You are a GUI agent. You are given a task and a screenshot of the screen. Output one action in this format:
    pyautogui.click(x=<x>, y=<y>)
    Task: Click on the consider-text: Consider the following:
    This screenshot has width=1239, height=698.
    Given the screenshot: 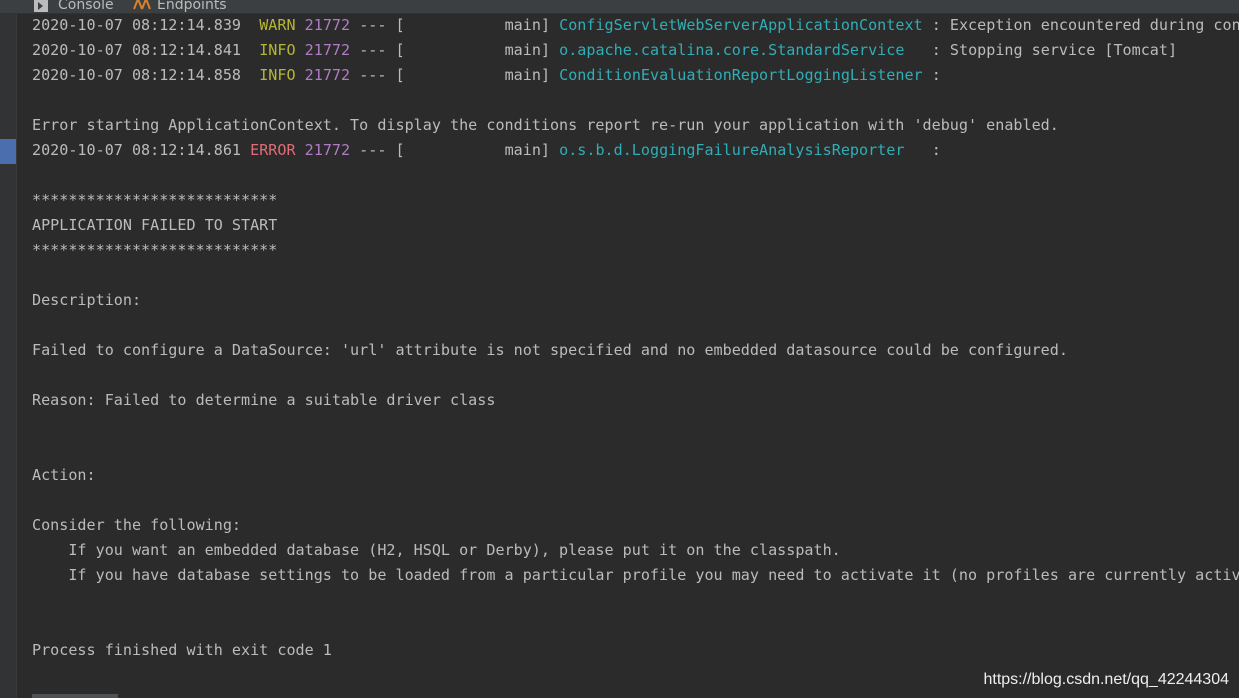 What is the action you would take?
    pyautogui.click(x=137, y=525)
    